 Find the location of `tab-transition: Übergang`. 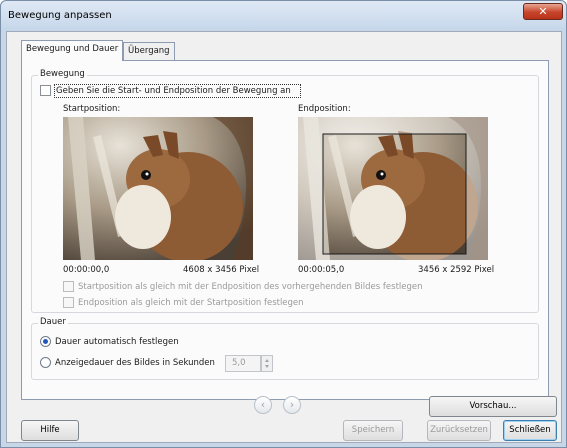

tab-transition: Übergang is located at coordinates (149, 51).